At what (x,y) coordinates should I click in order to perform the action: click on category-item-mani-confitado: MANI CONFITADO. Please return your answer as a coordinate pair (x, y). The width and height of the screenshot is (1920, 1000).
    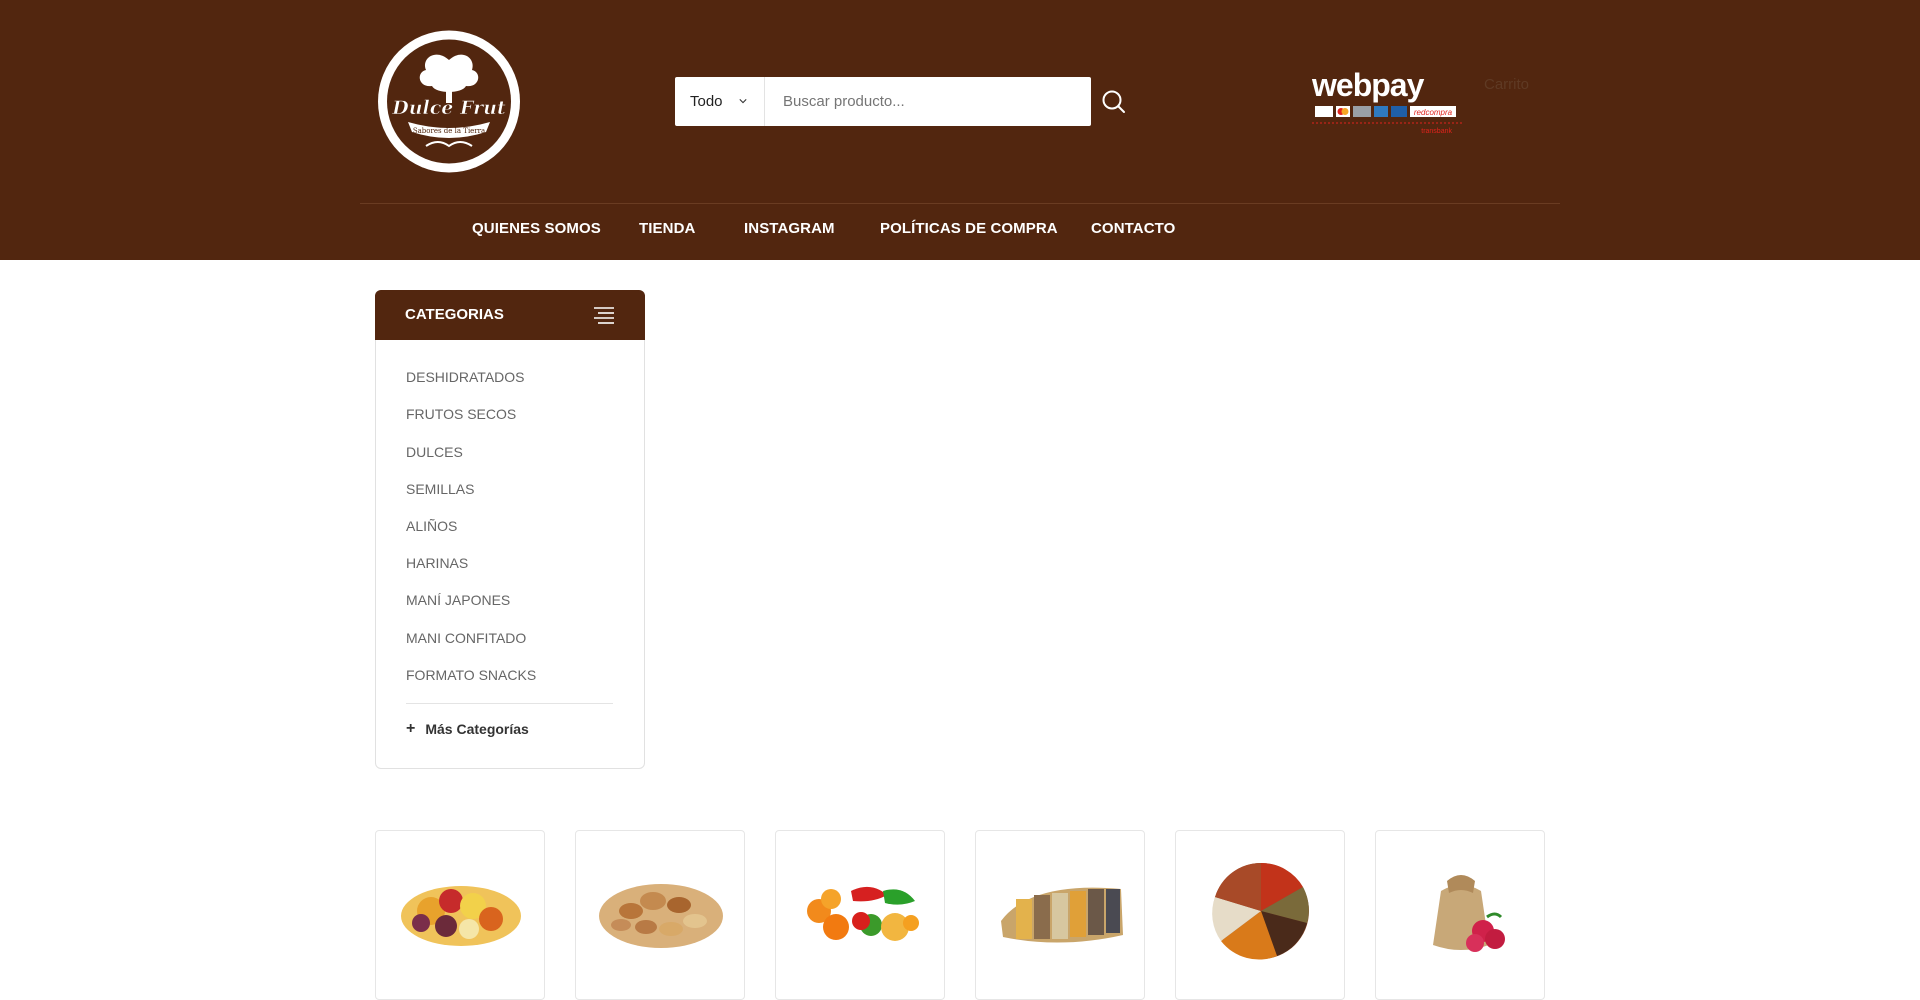
    Looking at the image, I should click on (466, 638).